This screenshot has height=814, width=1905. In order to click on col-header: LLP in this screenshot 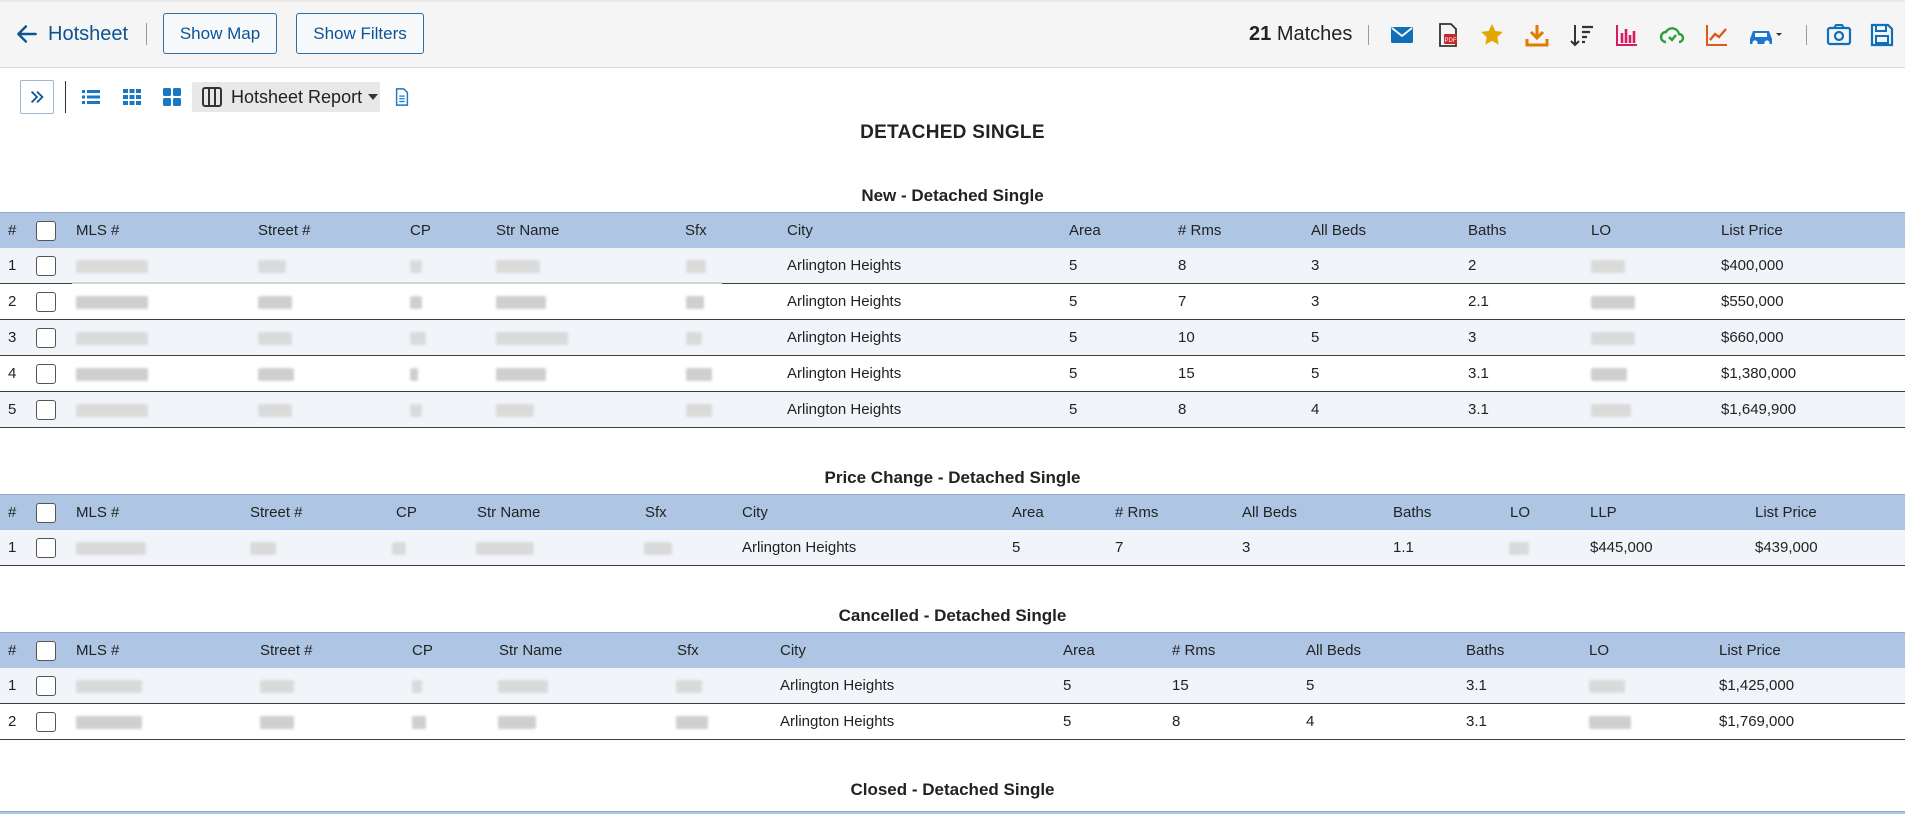, I will do `click(1603, 513)`.